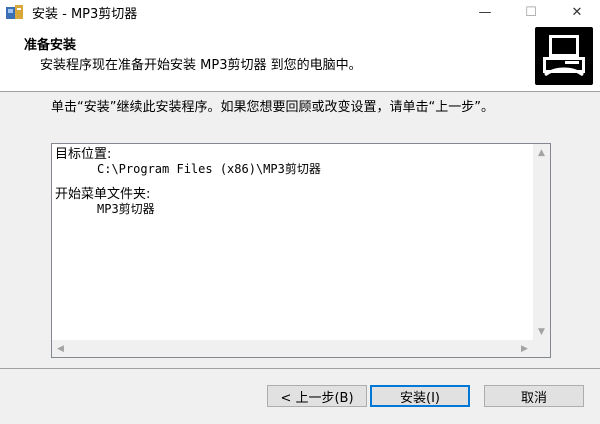 The width and height of the screenshot is (600, 424). Describe the element at coordinates (209, 169) in the screenshot. I see `destination-value: C:\Program Files (x86)\MP3剪切器` at that location.